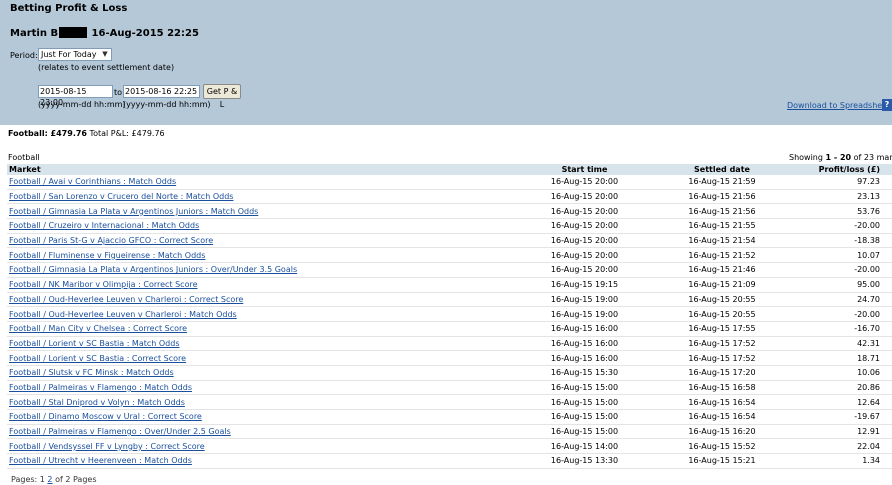 This screenshot has width=892, height=485. I want to click on pl-summary: Football: £479.76 Total P&L: £479.76, so click(86, 133).